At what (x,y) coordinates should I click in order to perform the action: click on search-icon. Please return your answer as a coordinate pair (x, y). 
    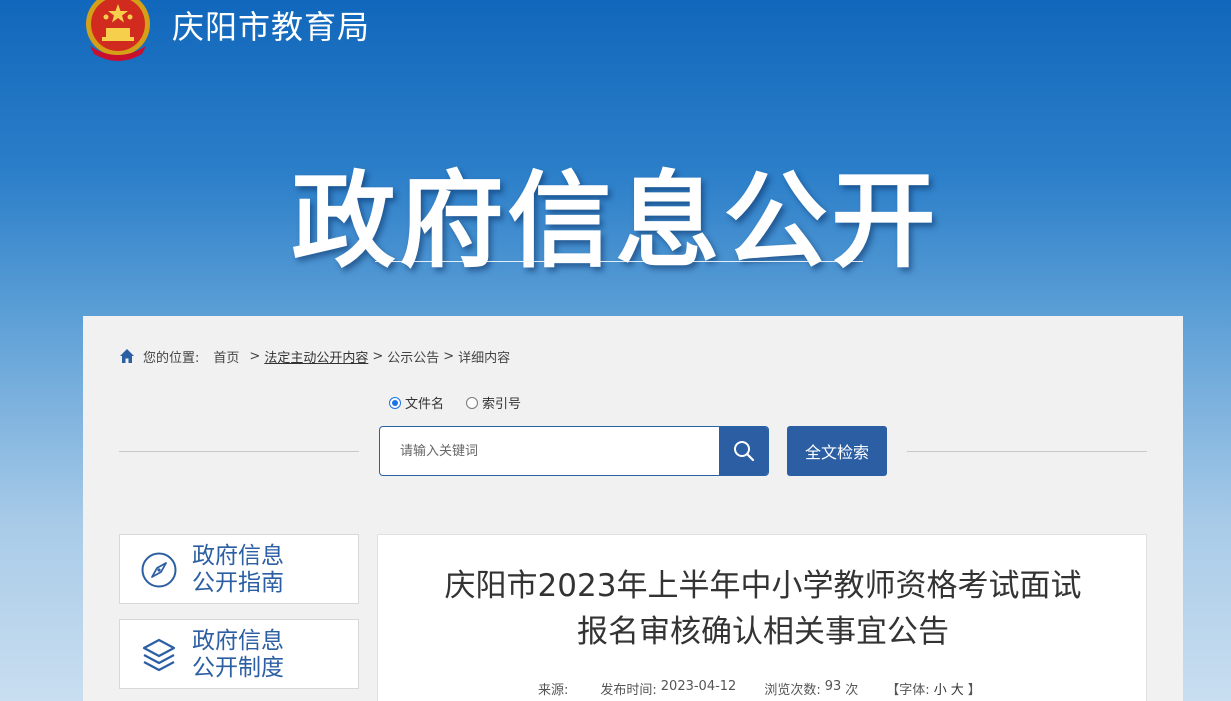
    Looking at the image, I should click on (743, 451).